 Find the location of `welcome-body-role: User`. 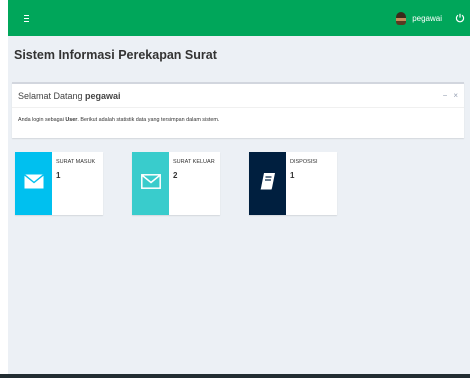

welcome-body-role: User is located at coordinates (71, 120).